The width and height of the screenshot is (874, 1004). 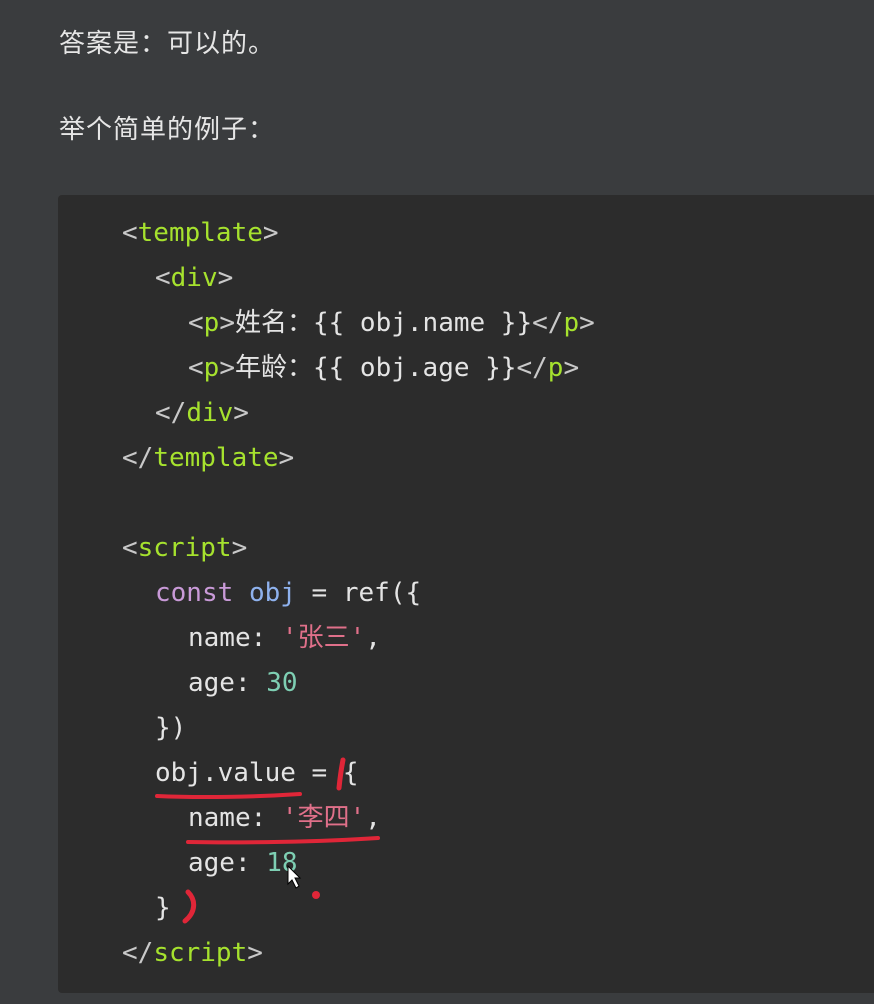 I want to click on obj-value: obj.value, so click(x=225, y=773).